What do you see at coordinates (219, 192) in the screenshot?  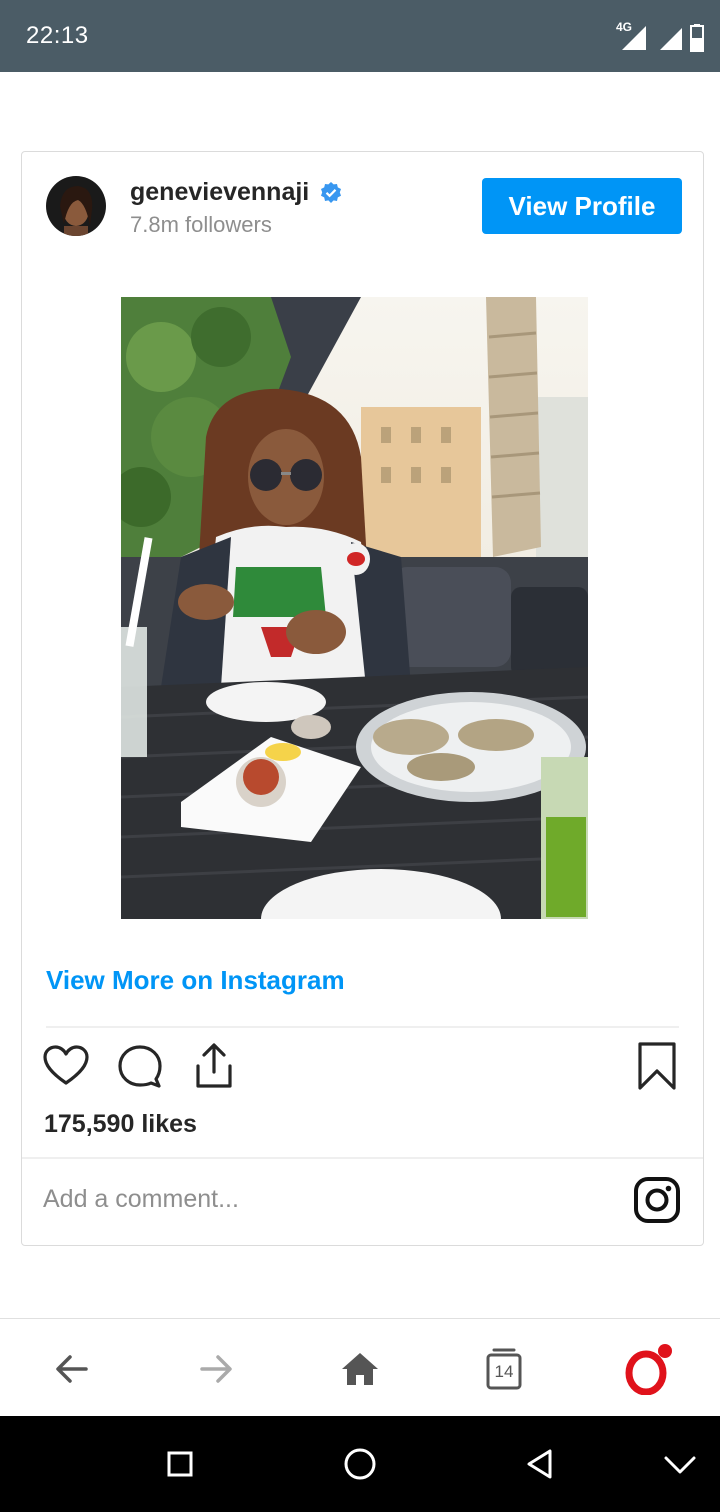 I see `username: genevievennaji` at bounding box center [219, 192].